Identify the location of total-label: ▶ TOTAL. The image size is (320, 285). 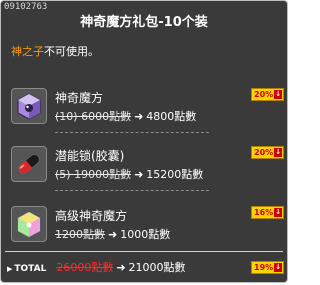
(27, 269).